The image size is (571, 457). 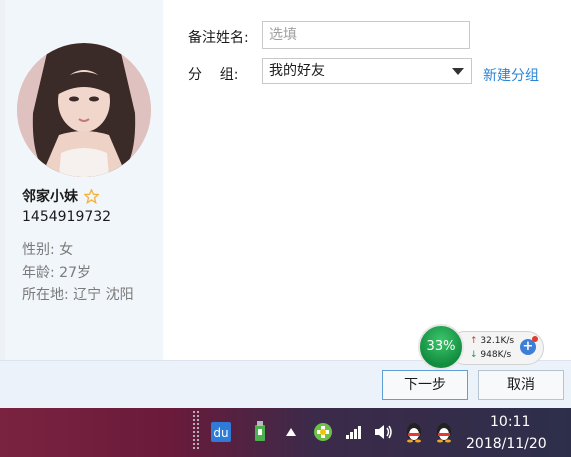 I want to click on gender-info: 性别: 女, so click(x=48, y=250).